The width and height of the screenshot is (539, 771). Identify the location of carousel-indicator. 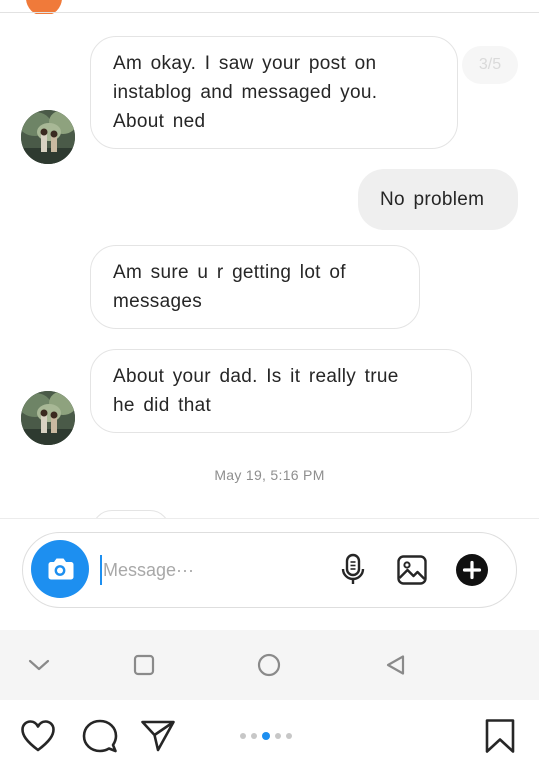
(266, 736).